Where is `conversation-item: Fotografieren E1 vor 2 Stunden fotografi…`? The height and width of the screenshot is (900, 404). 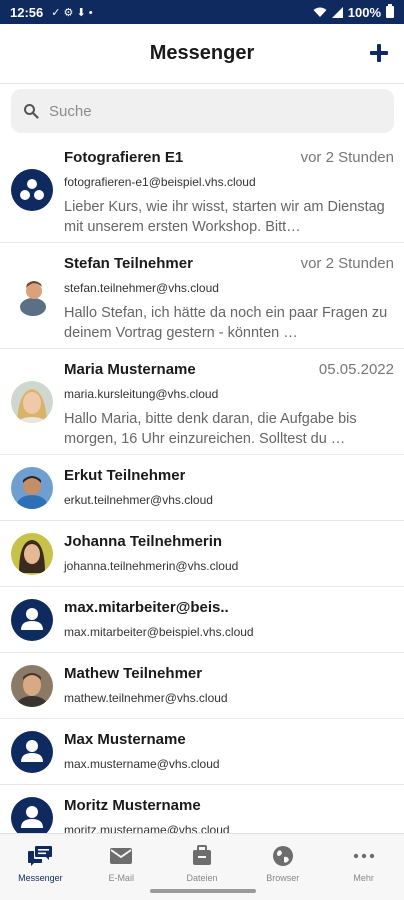 conversation-item: Fotografieren E1 vor 2 Stunden fotografi… is located at coordinates (202, 190).